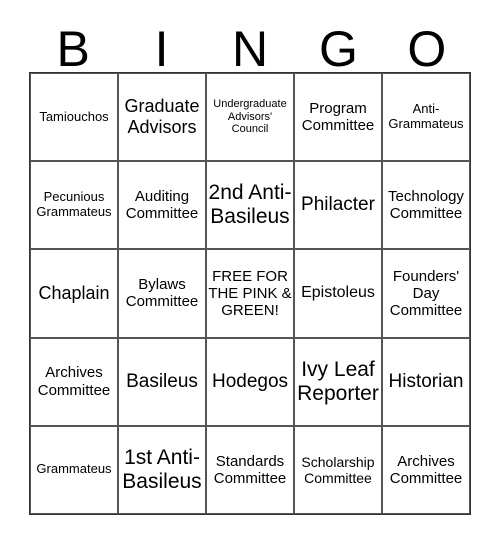 This screenshot has height=544, width=500. Describe the element at coordinates (338, 381) in the screenshot. I see `bingo-cell: Ivy Leaf Reporter` at that location.